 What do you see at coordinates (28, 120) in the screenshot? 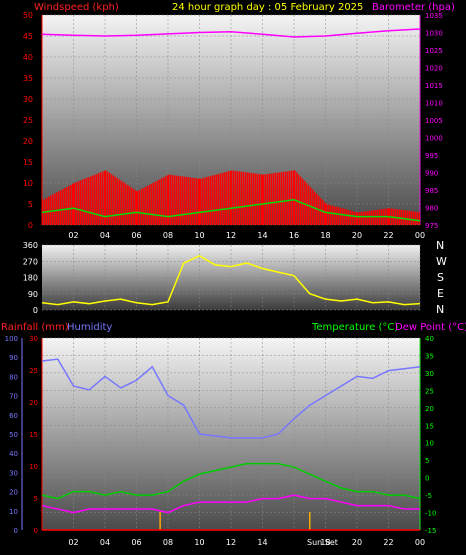
I see `left-tick-label: 25` at bounding box center [28, 120].